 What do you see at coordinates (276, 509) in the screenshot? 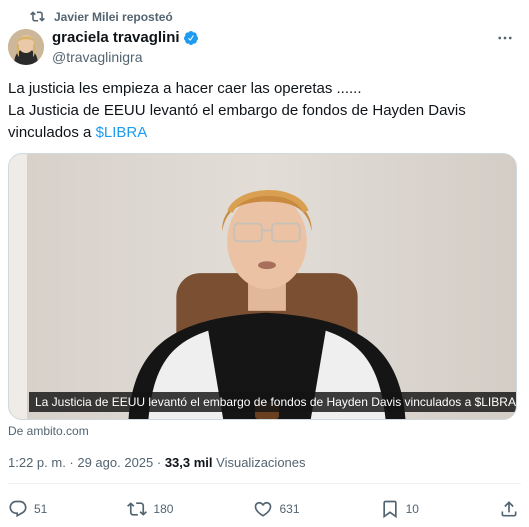
I see `like-button: 631` at bounding box center [276, 509].